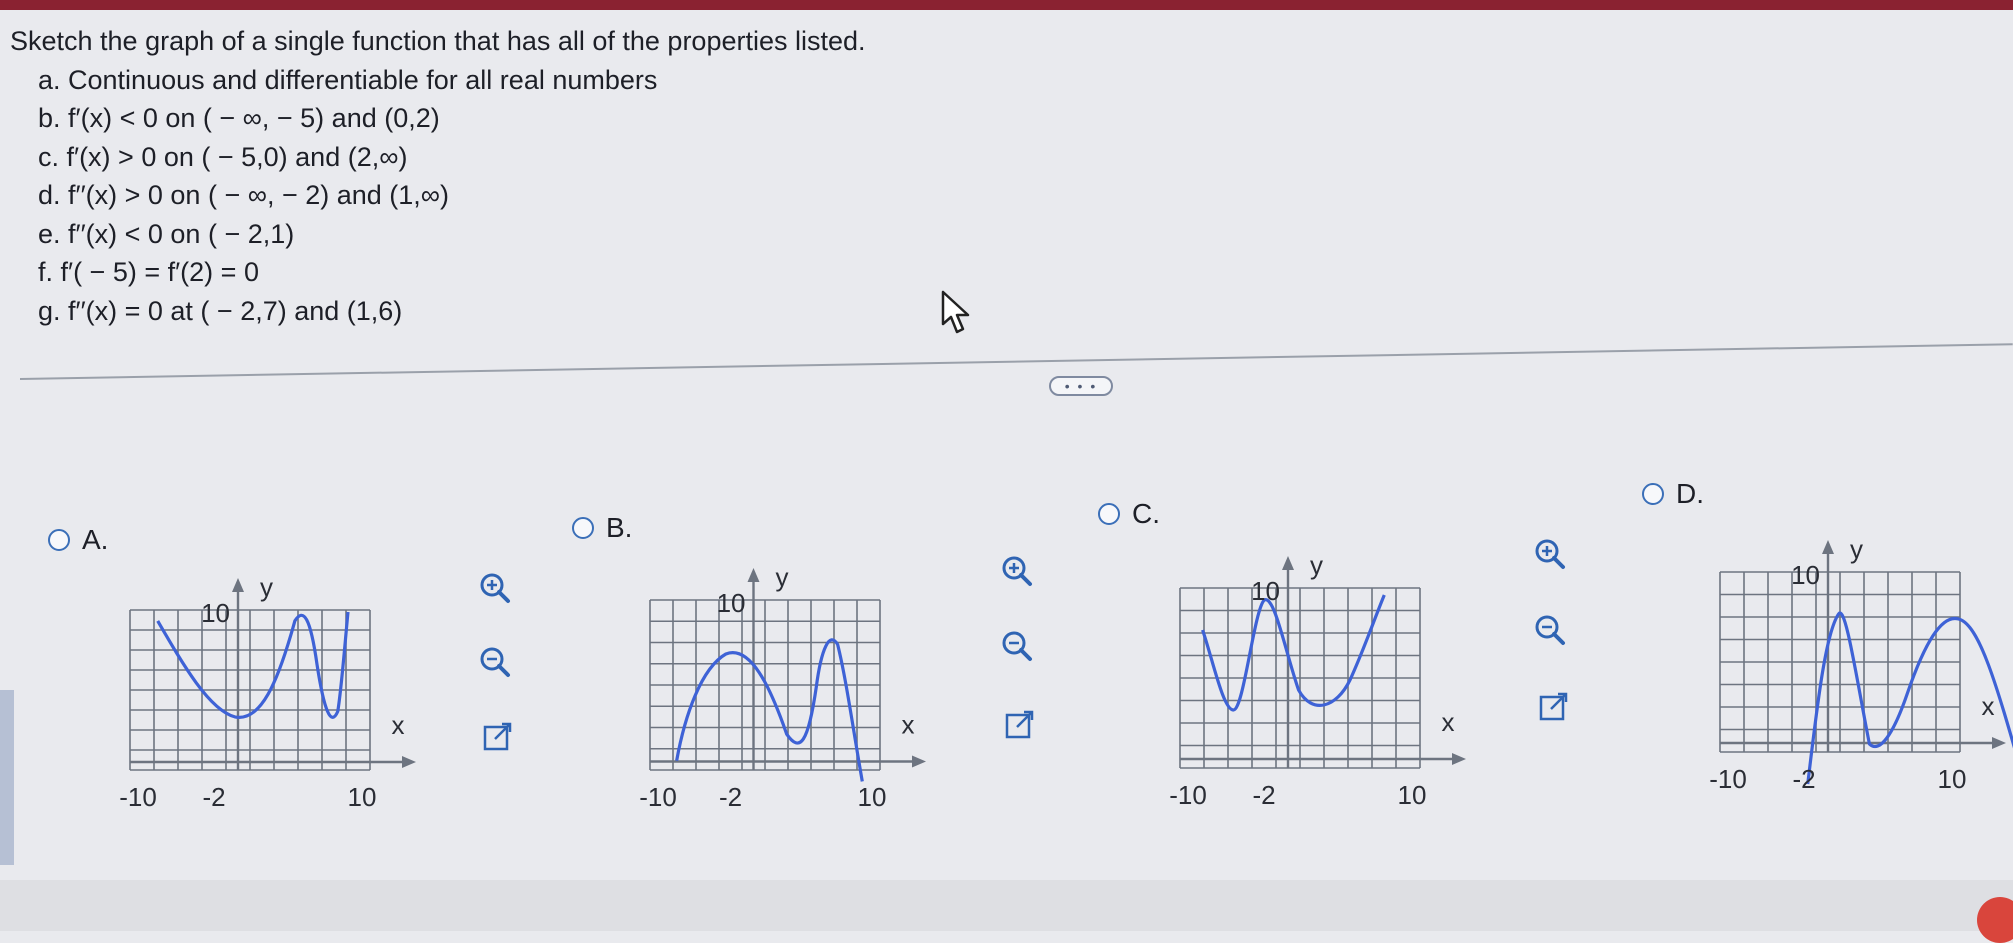  Describe the element at coordinates (220, 310) in the screenshot. I see `property-g: g. f′′(x) = 0 at ( − 2,7) and (1,6)` at that location.